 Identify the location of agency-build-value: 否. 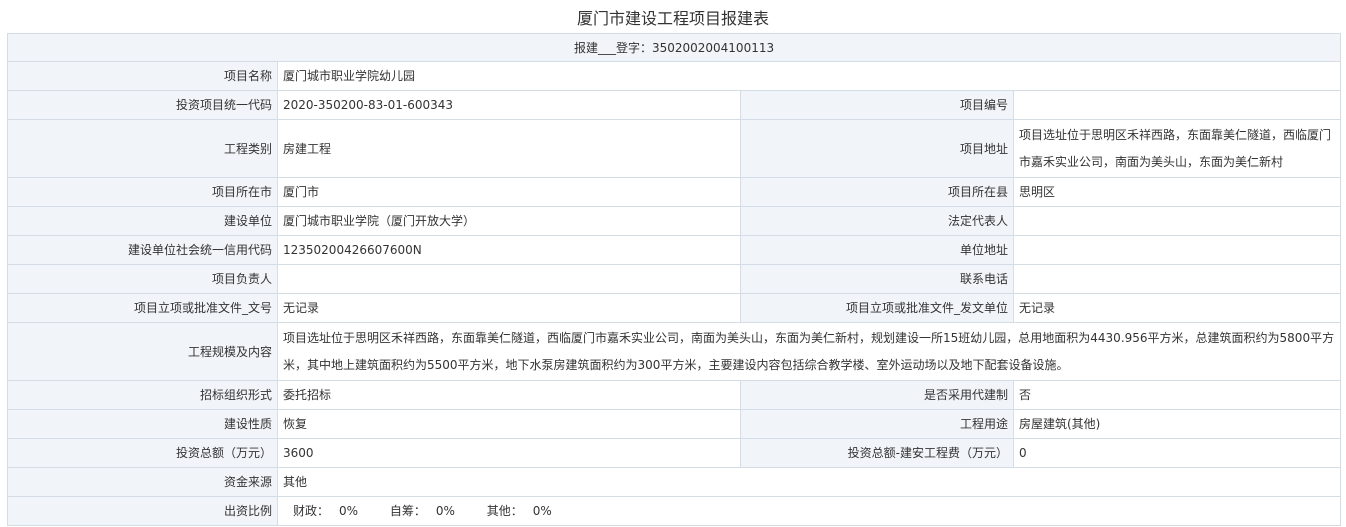
(1177, 395).